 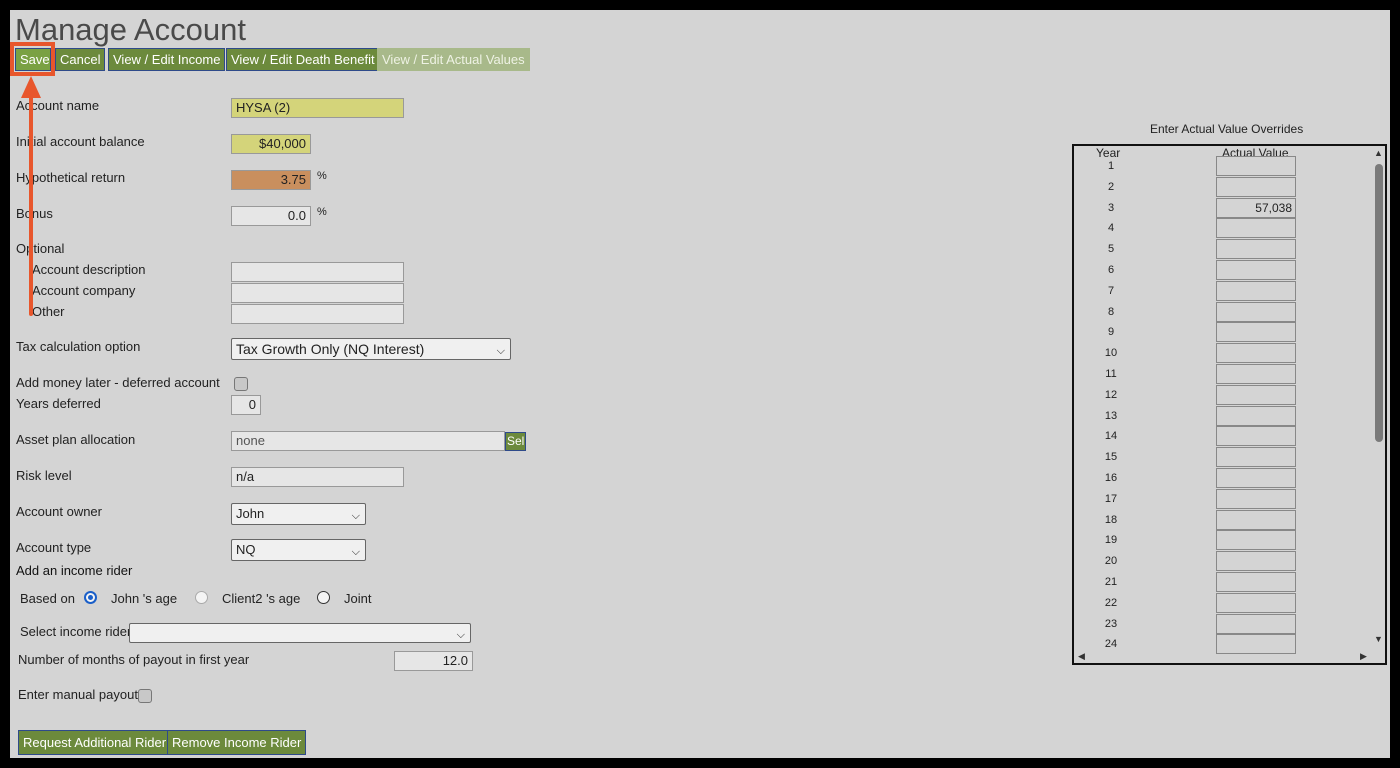 What do you see at coordinates (31, 200) in the screenshot?
I see `annotation-arrow` at bounding box center [31, 200].